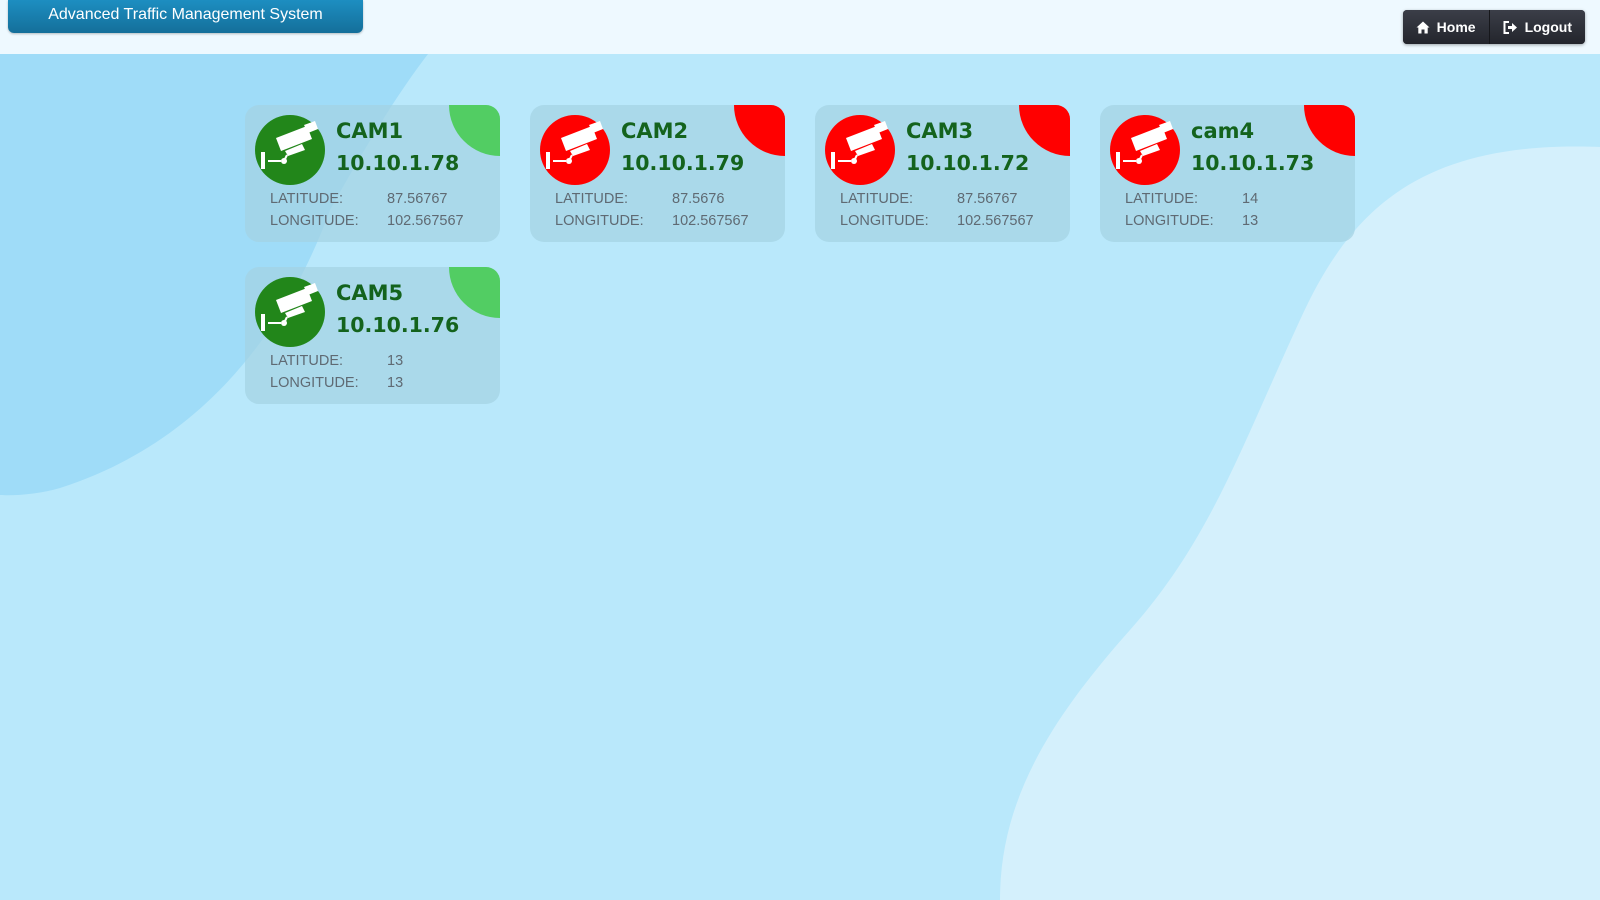 The height and width of the screenshot is (900, 1600). What do you see at coordinates (1423, 27) in the screenshot?
I see `home-icon` at bounding box center [1423, 27].